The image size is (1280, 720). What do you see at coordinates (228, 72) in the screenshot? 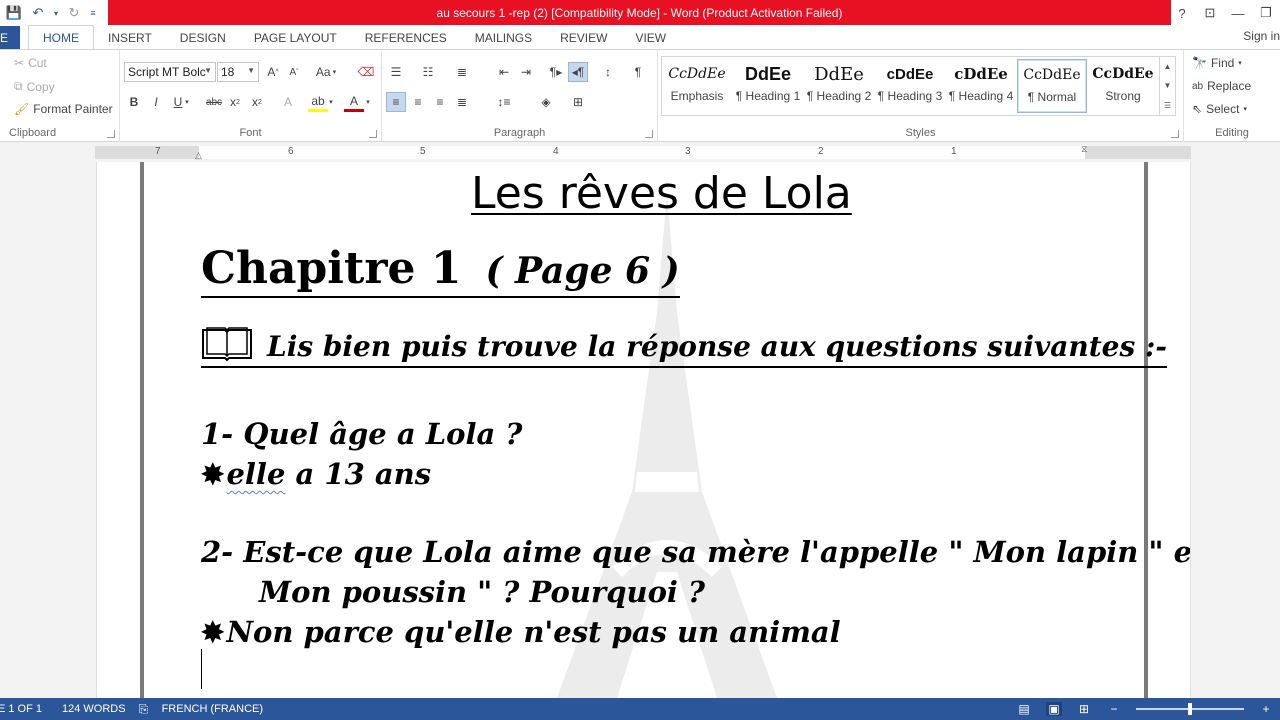
I see `font-size-value: 18` at bounding box center [228, 72].